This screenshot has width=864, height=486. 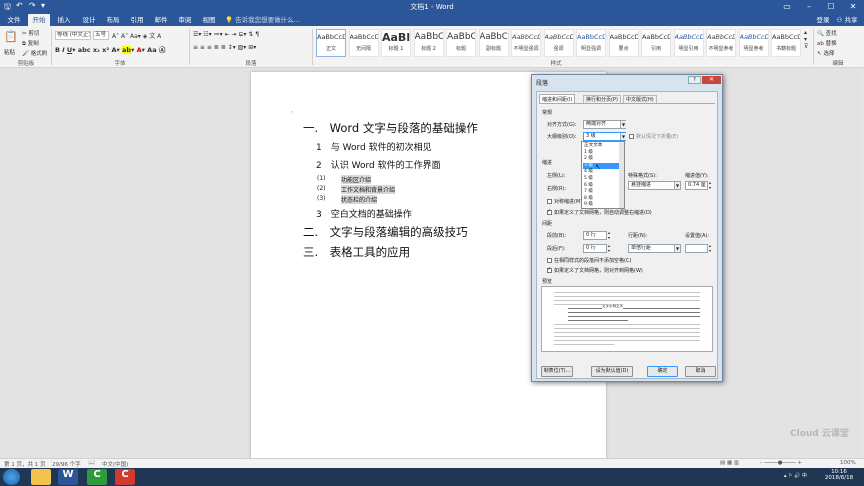 I want to click on page-count: 第 1 页，共 1 页, so click(x=25, y=464).